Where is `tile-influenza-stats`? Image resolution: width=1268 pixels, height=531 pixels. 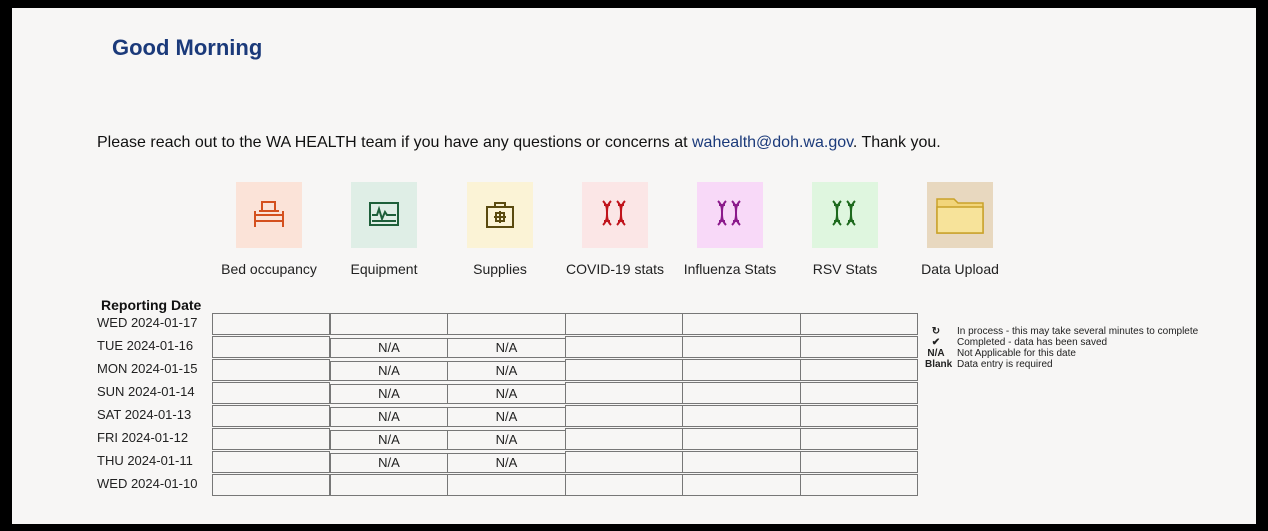 tile-influenza-stats is located at coordinates (730, 215).